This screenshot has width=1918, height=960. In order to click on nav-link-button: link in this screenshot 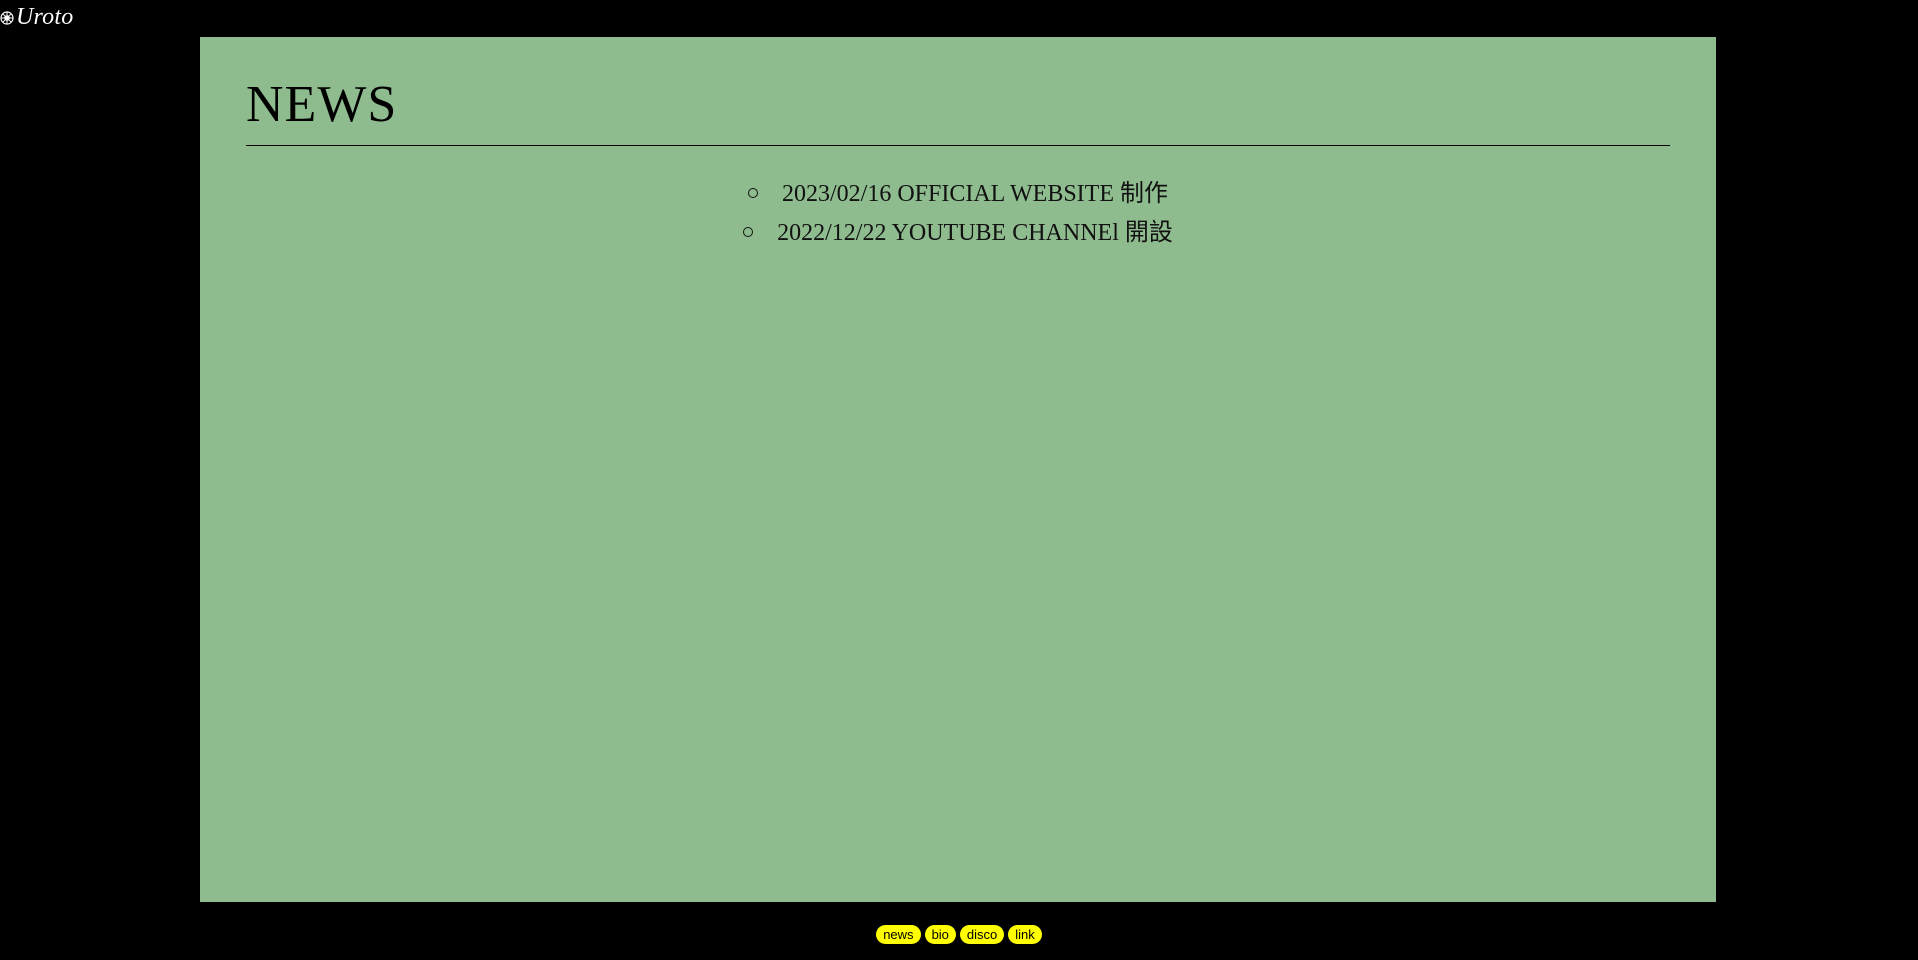, I will do `click(1025, 934)`.